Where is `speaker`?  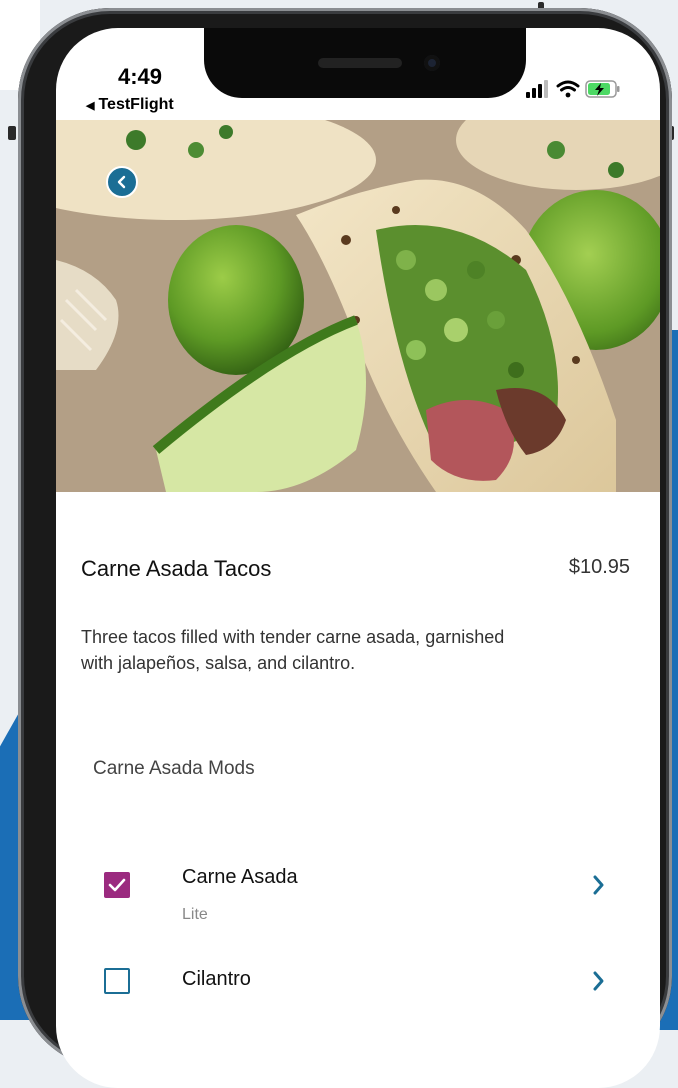
speaker is located at coordinates (360, 63).